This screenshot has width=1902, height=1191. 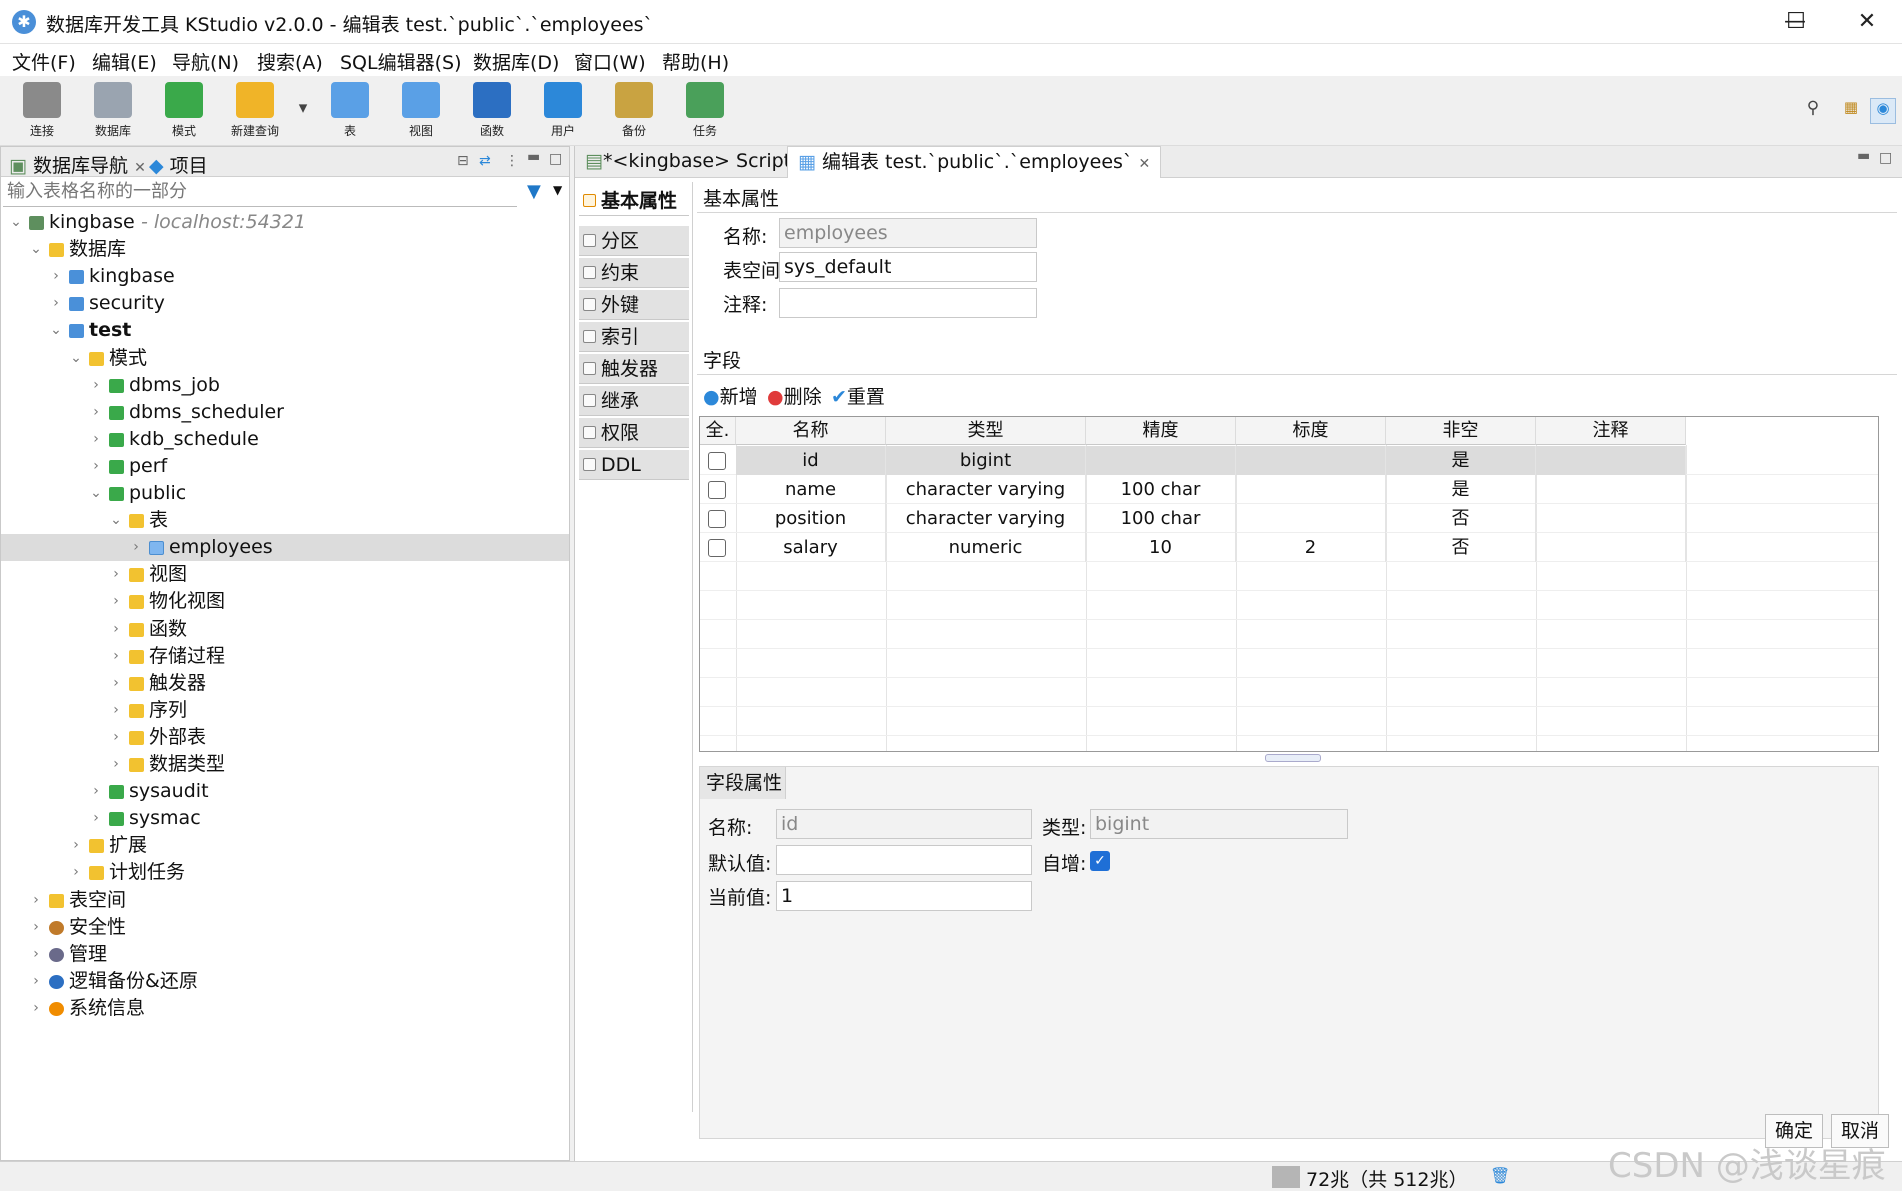 I want to click on tree-node: › 安全性, so click(x=285, y=927).